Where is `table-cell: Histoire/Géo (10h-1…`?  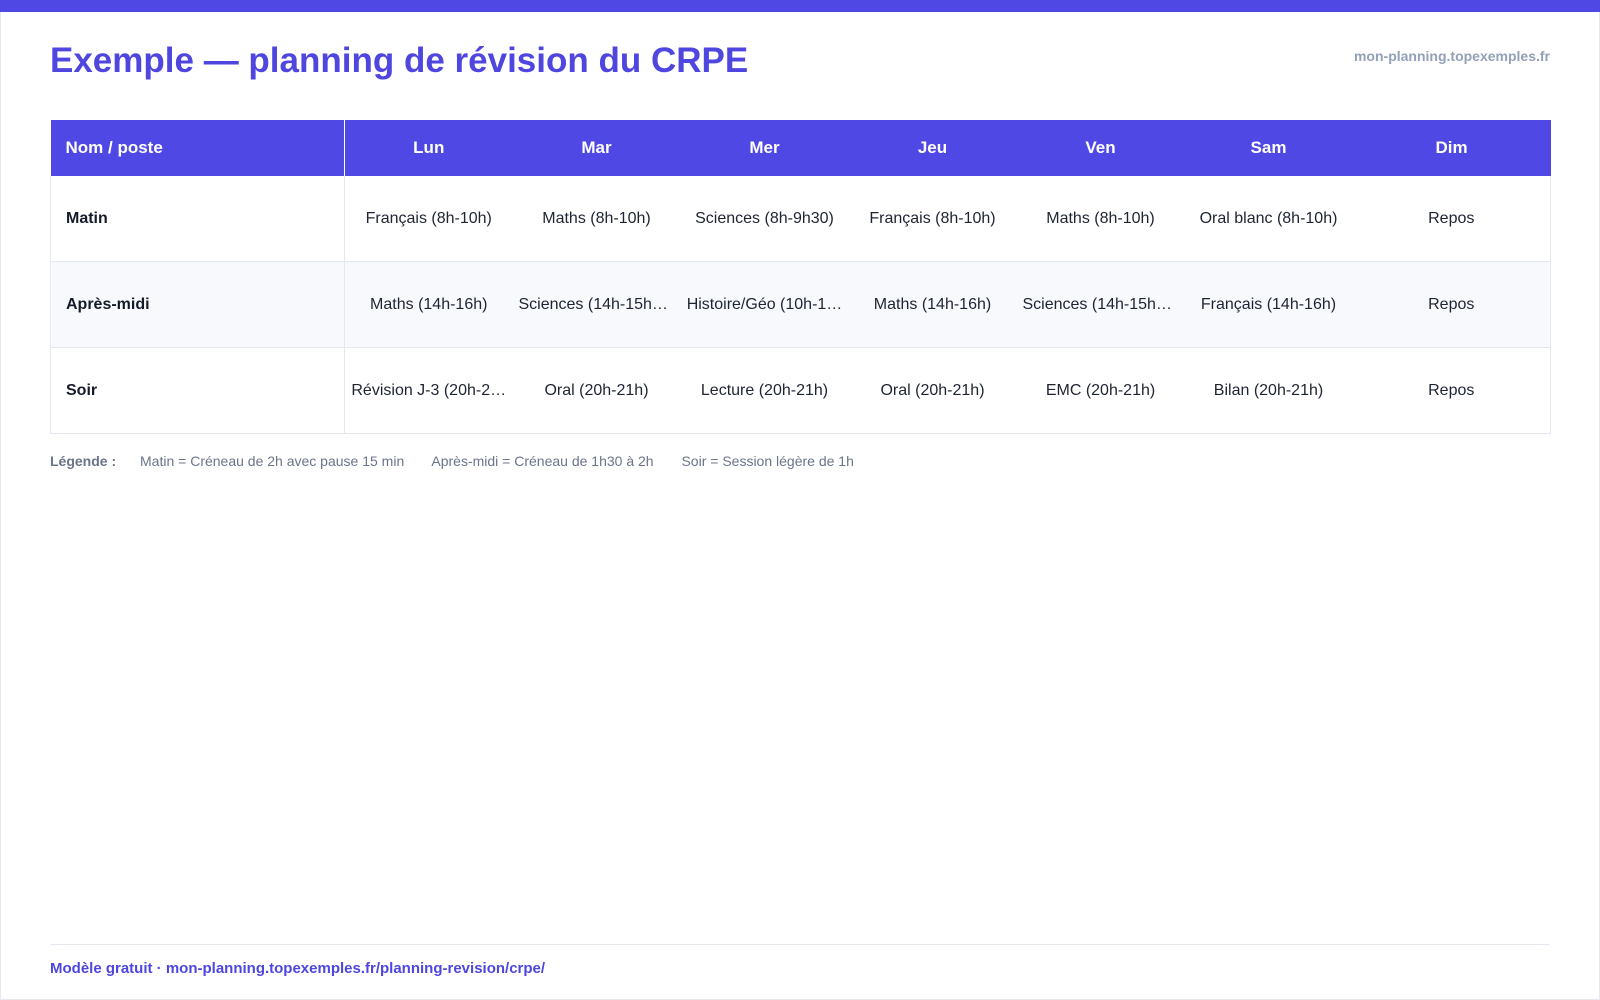 table-cell: Histoire/Géo (10h-1… is located at coordinates (764, 304).